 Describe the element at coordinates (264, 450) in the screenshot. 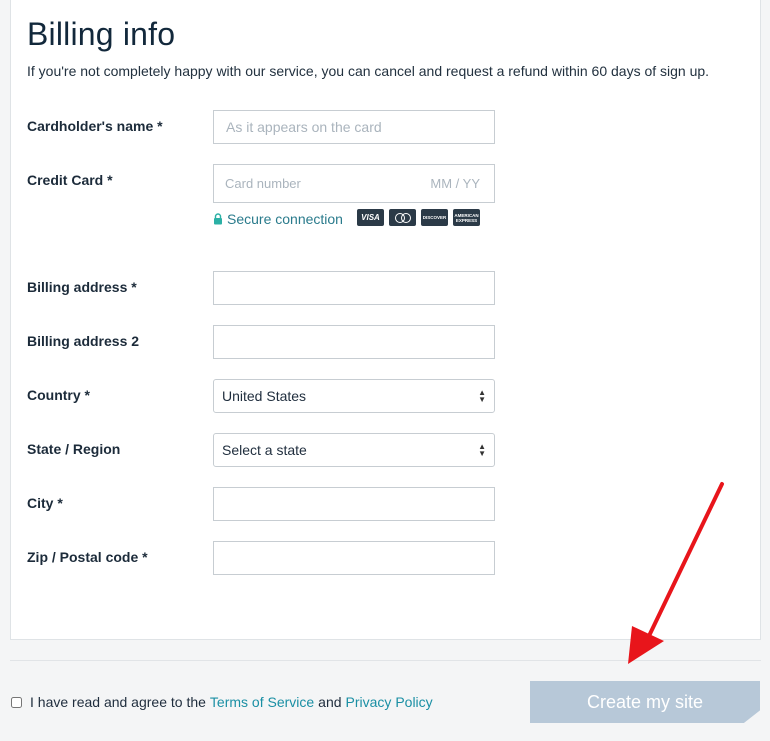

I see `state-selected: Select a state` at that location.